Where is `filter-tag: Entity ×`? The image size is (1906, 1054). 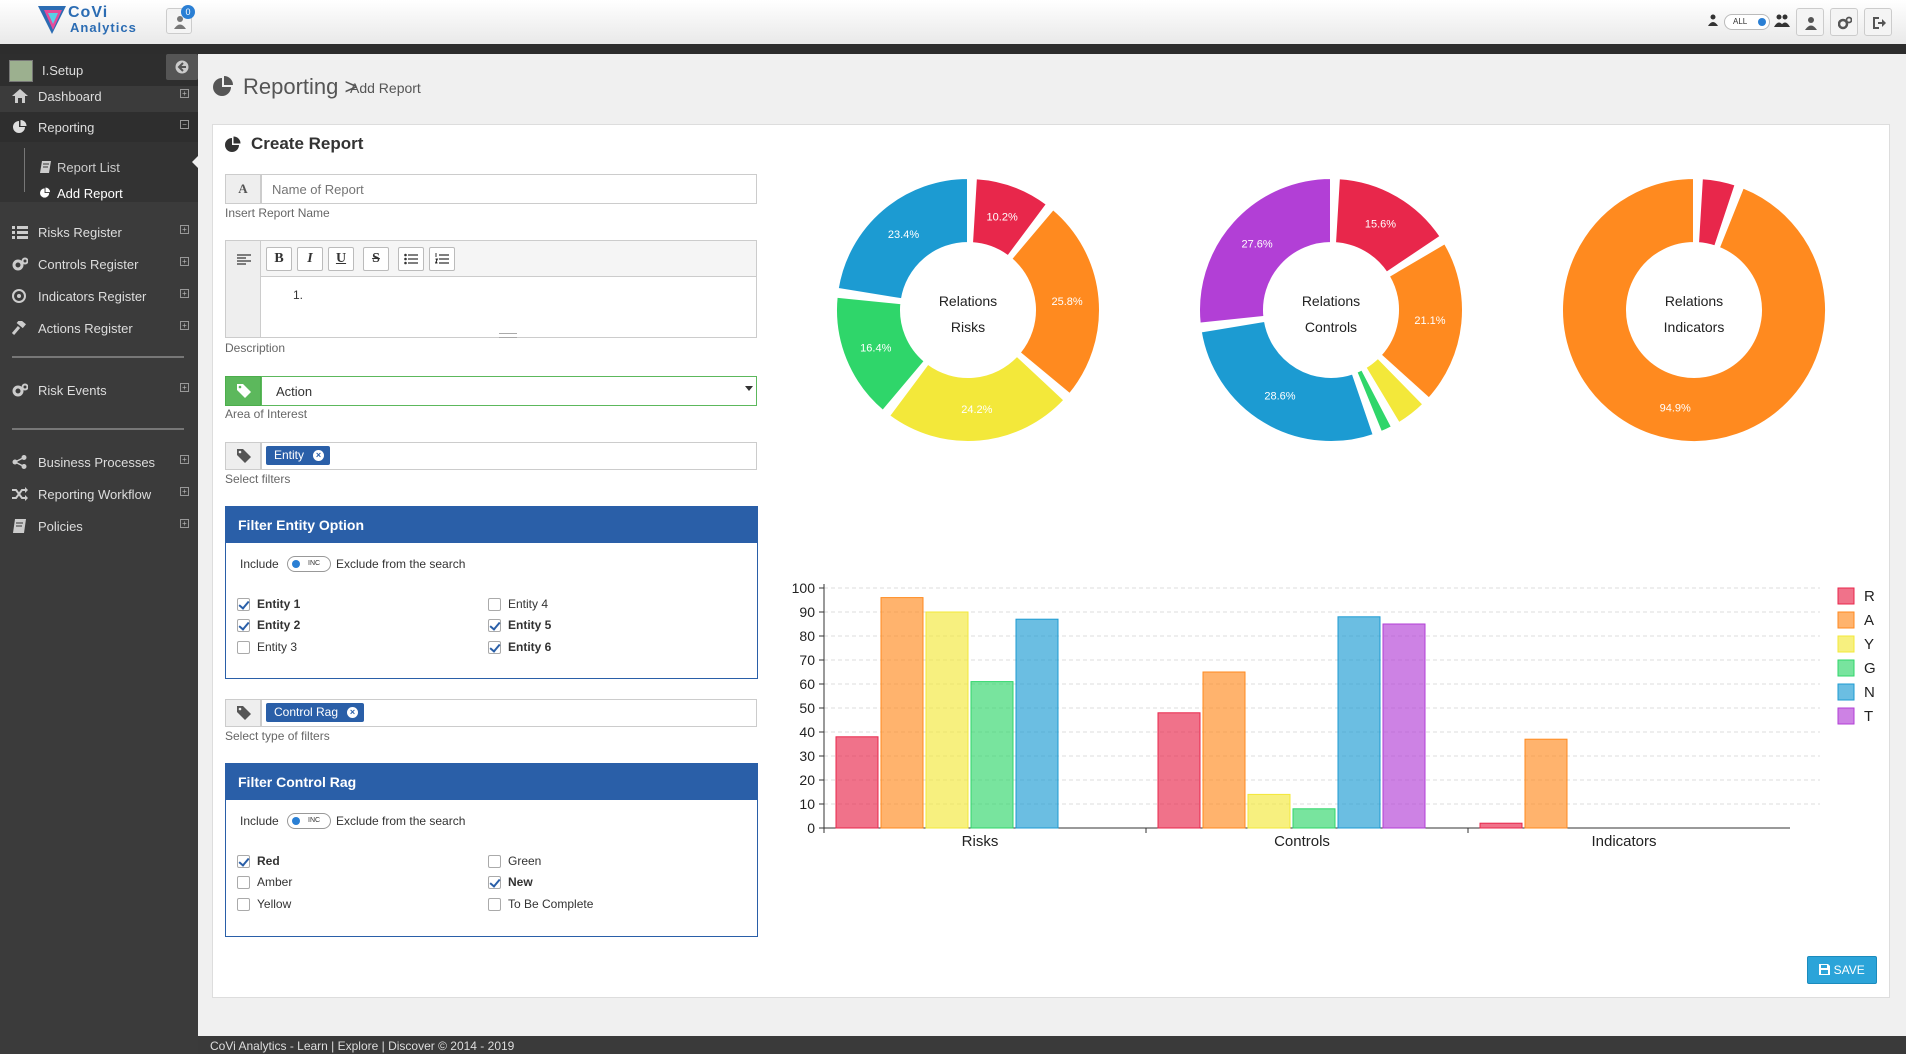
filter-tag: Entity × is located at coordinates (298, 455).